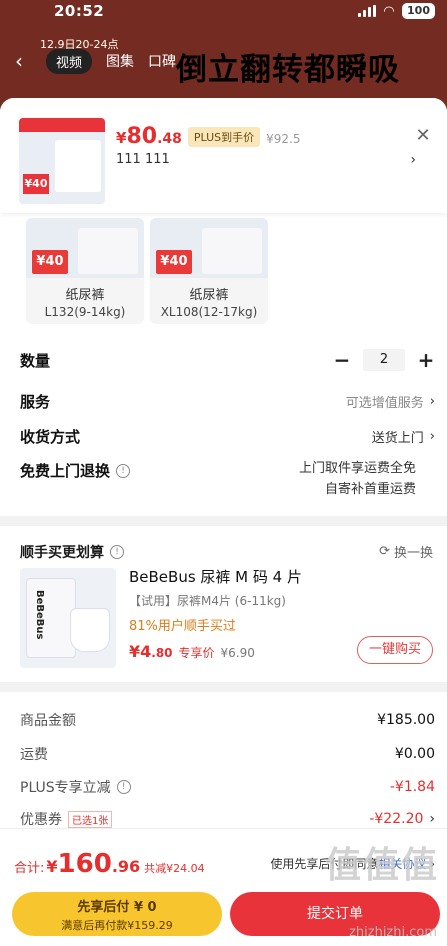 The width and height of the screenshot is (447, 946). I want to click on combo-product-image: BeBeBus, so click(68, 618).